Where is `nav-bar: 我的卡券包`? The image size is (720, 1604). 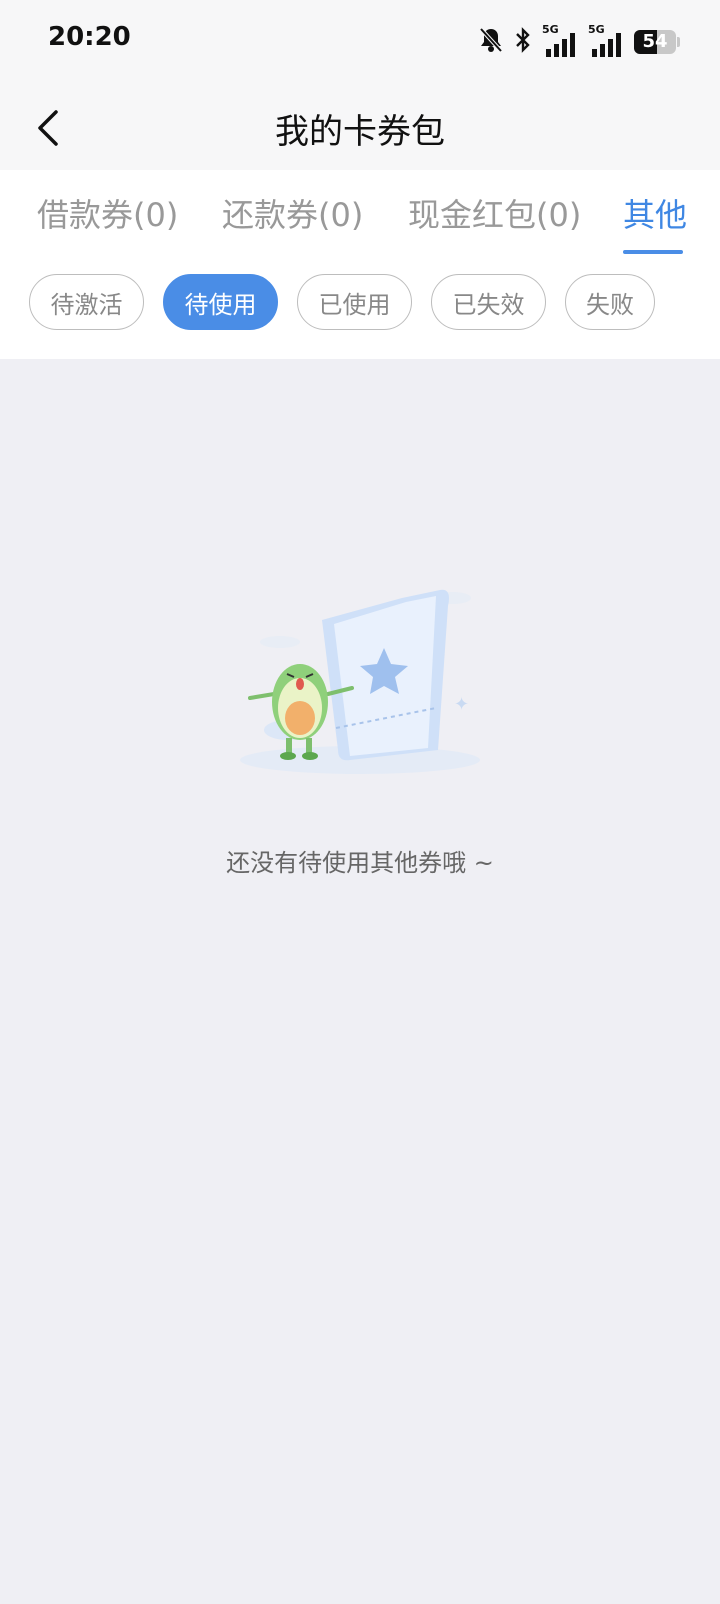
nav-bar: 我的卡券包 is located at coordinates (360, 127).